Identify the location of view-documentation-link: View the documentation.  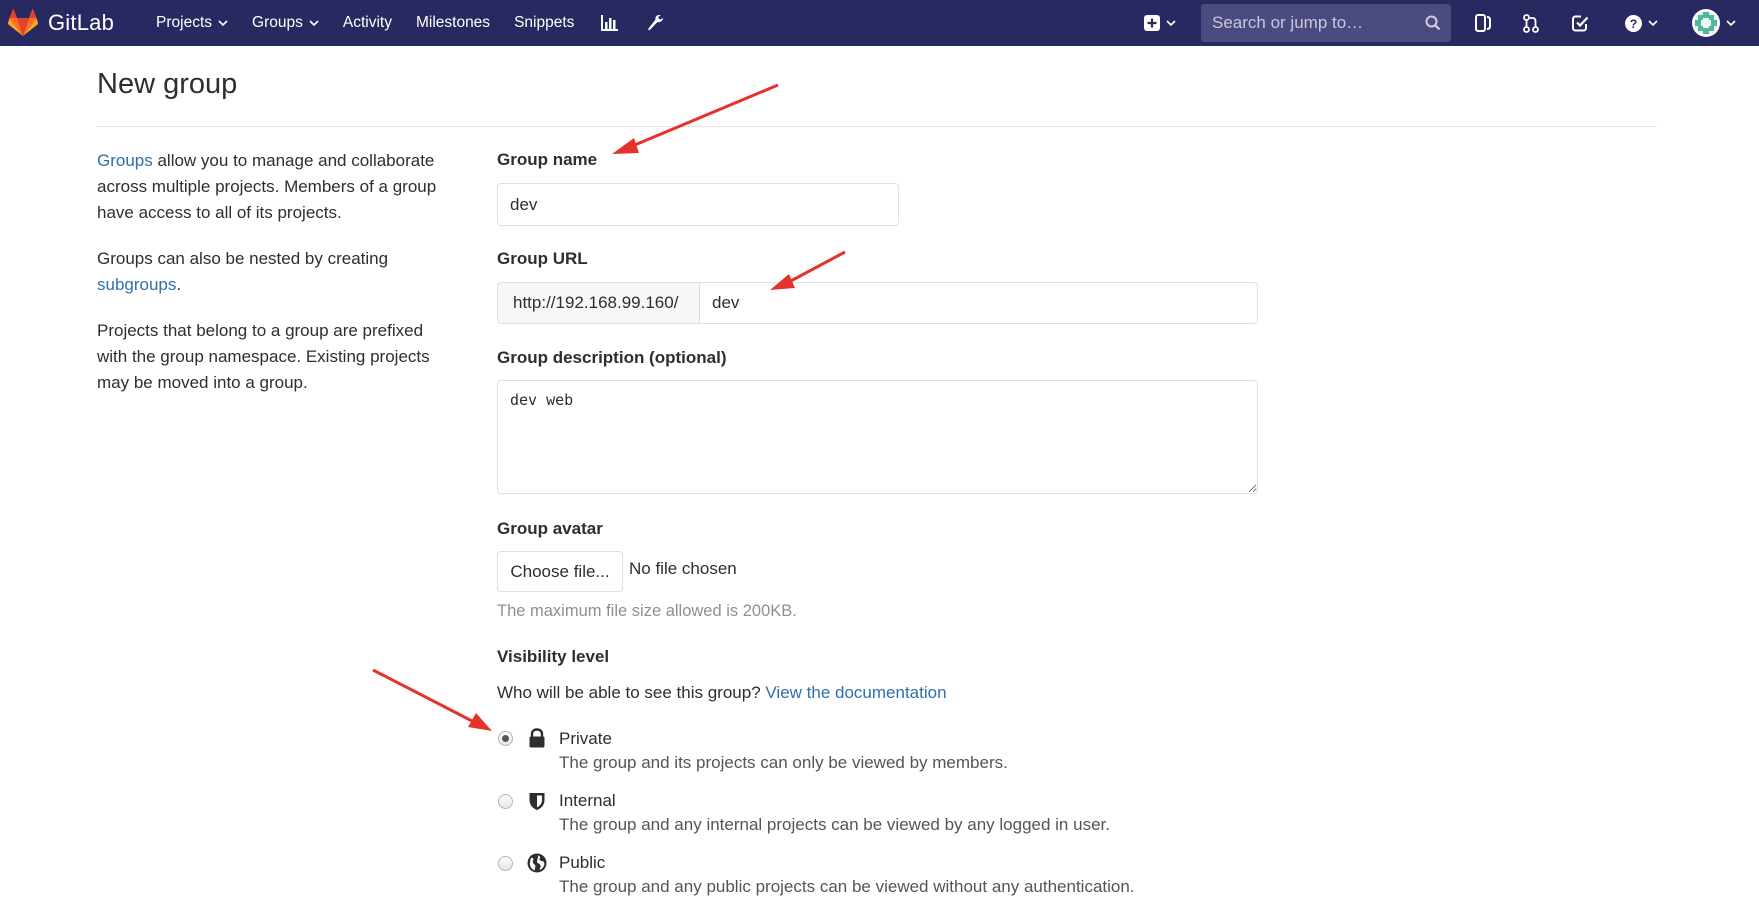
(855, 692).